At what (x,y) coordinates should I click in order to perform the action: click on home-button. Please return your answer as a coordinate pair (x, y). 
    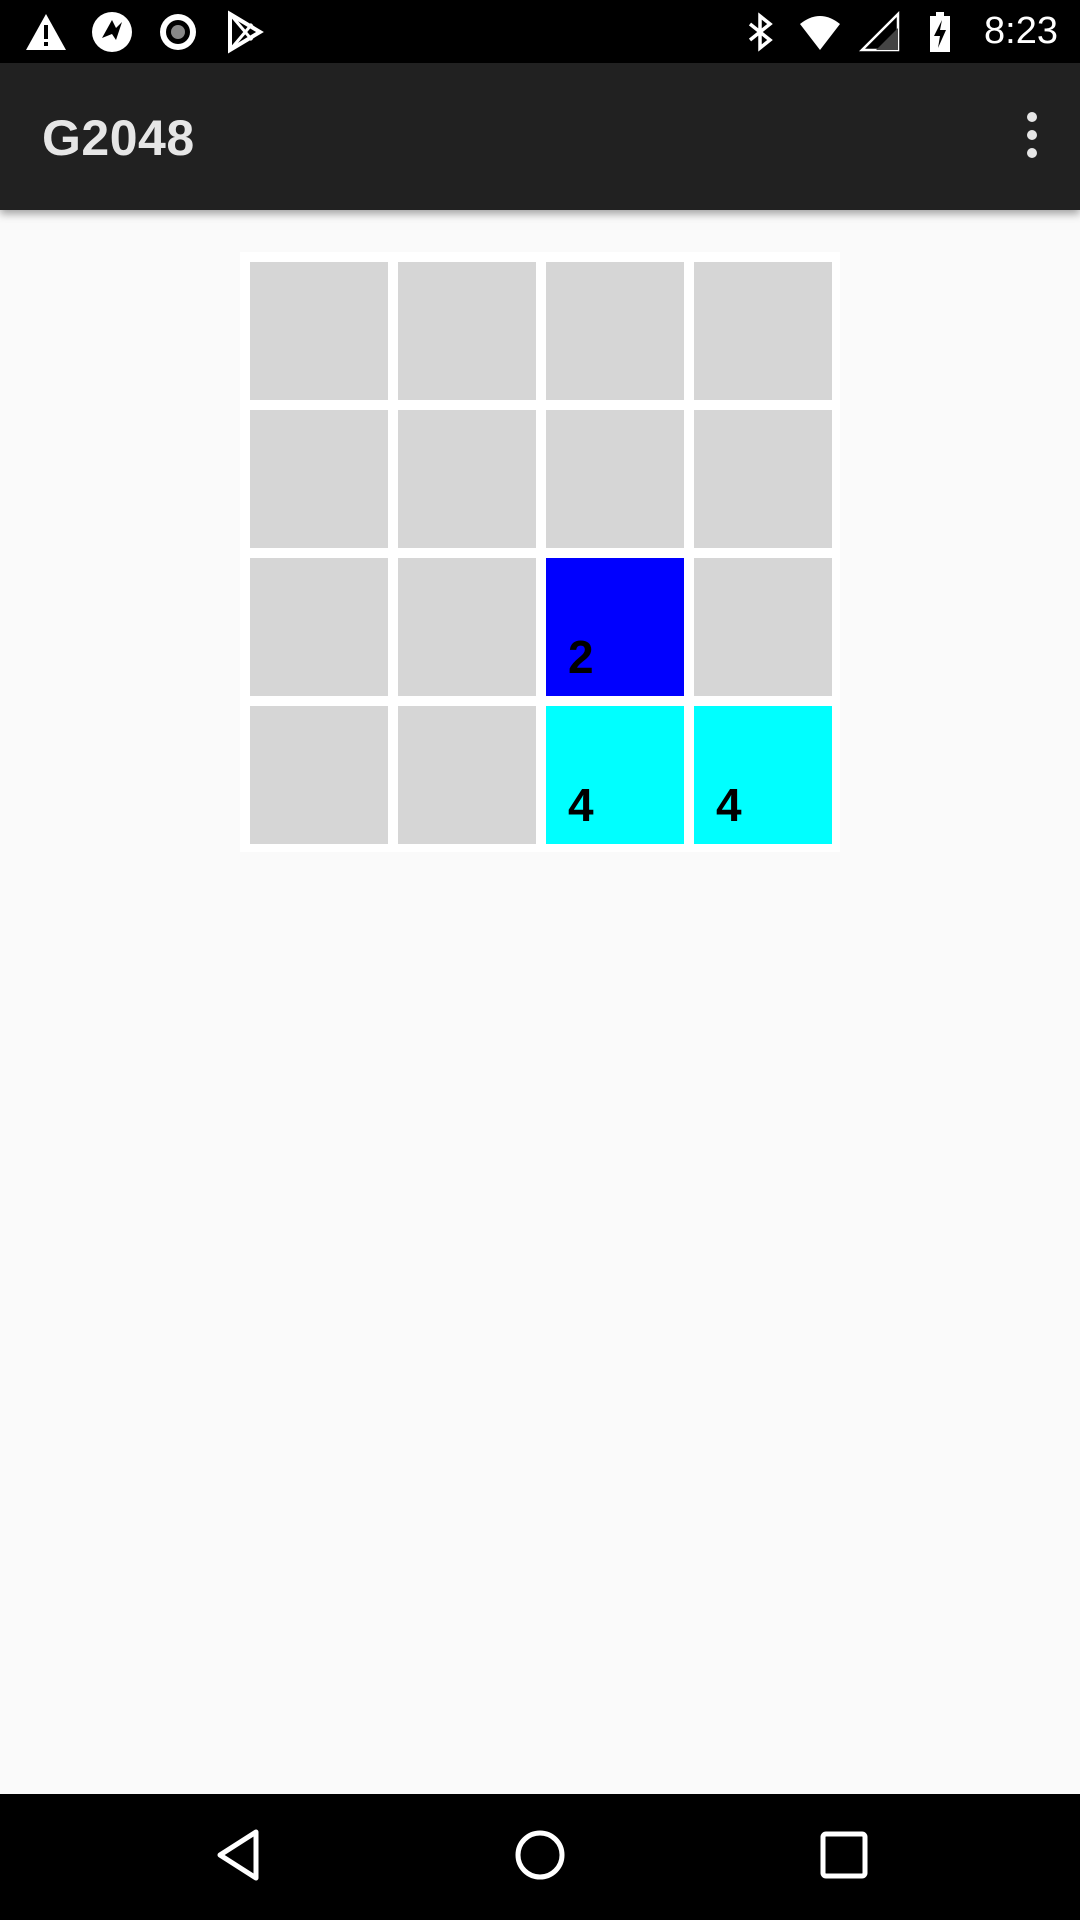
    Looking at the image, I should click on (540, 1857).